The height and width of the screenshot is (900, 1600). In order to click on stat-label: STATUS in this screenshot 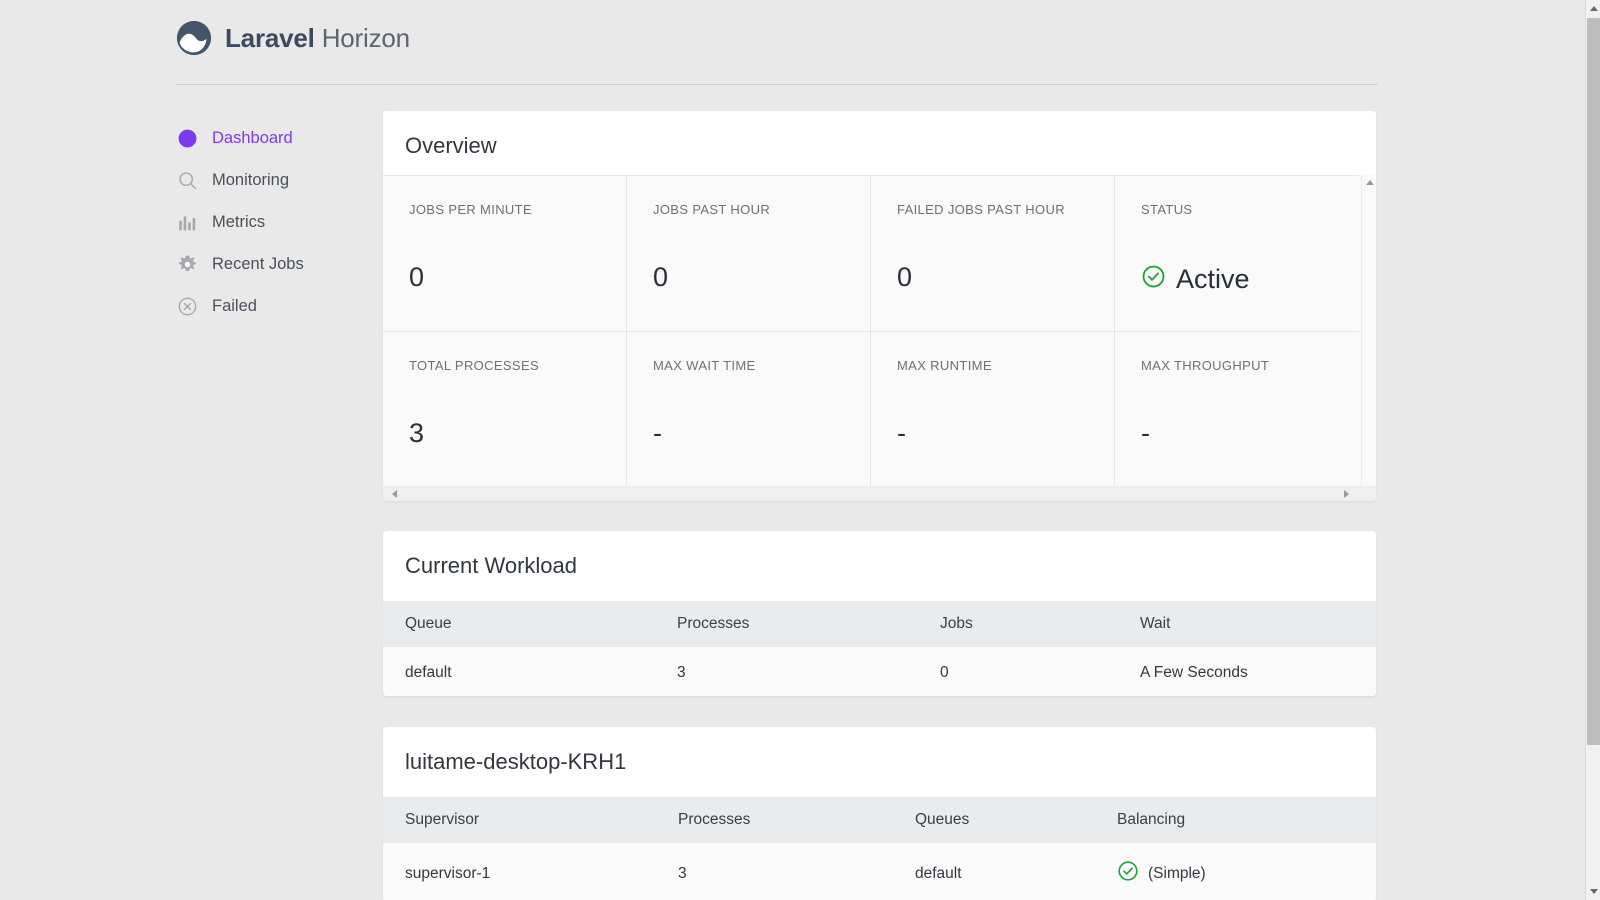, I will do `click(1167, 209)`.